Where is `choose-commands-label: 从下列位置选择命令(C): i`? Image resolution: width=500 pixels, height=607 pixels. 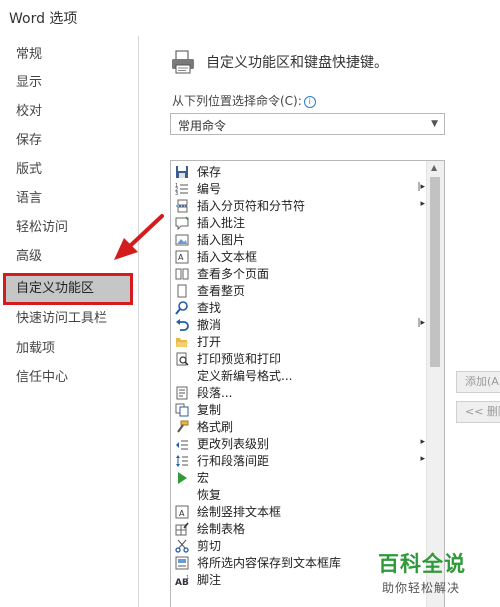
choose-commands-label: 从下列位置选择命令(C): i is located at coordinates (244, 100).